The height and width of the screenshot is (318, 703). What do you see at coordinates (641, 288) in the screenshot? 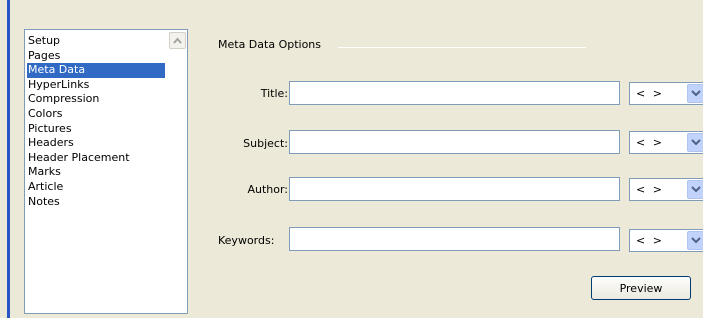
I see `preview-button: Preview` at bounding box center [641, 288].